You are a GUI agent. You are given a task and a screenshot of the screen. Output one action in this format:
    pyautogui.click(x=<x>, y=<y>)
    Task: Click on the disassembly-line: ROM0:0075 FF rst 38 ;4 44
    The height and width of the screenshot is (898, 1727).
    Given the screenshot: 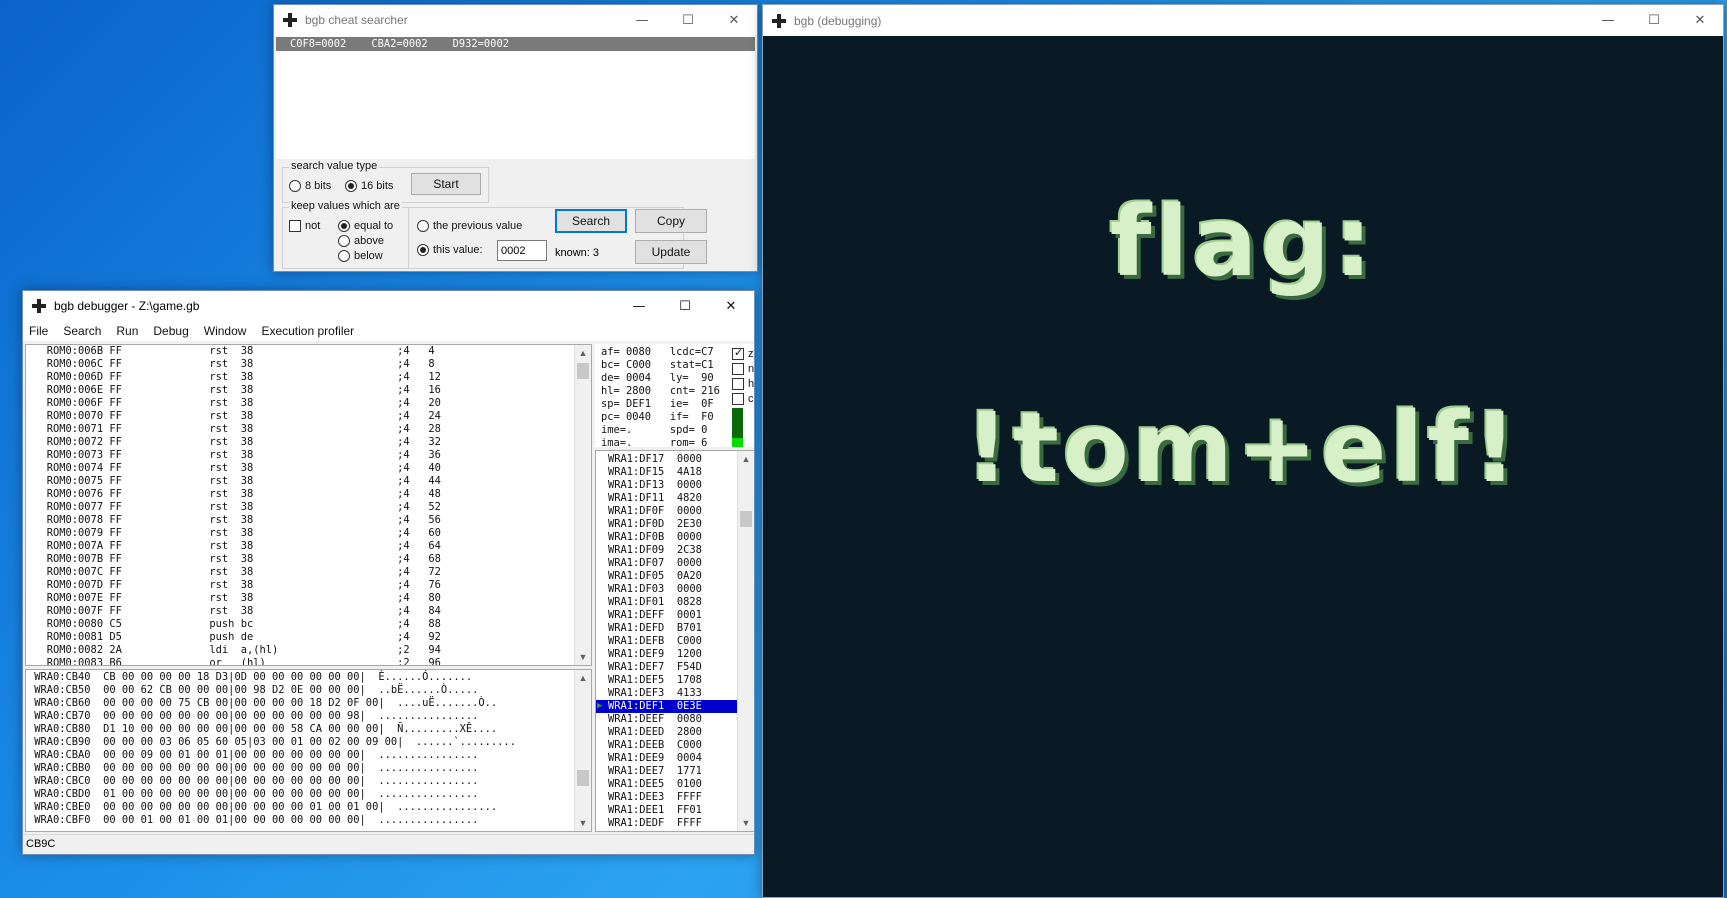 What is the action you would take?
    pyautogui.click(x=234, y=481)
    